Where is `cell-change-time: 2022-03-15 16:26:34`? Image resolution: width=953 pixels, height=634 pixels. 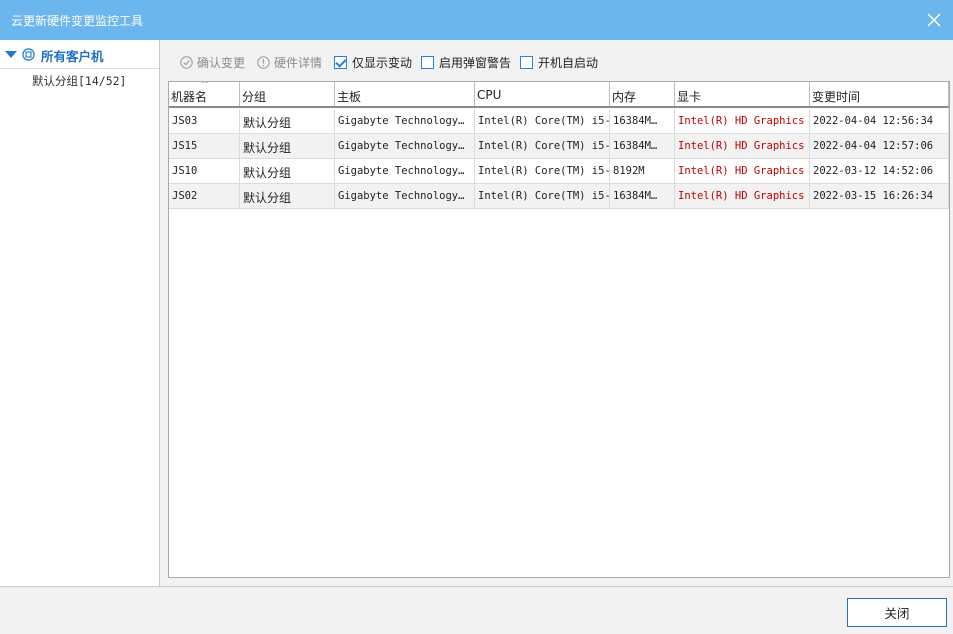
cell-change-time: 2022-03-15 16:26:34 is located at coordinates (879, 196).